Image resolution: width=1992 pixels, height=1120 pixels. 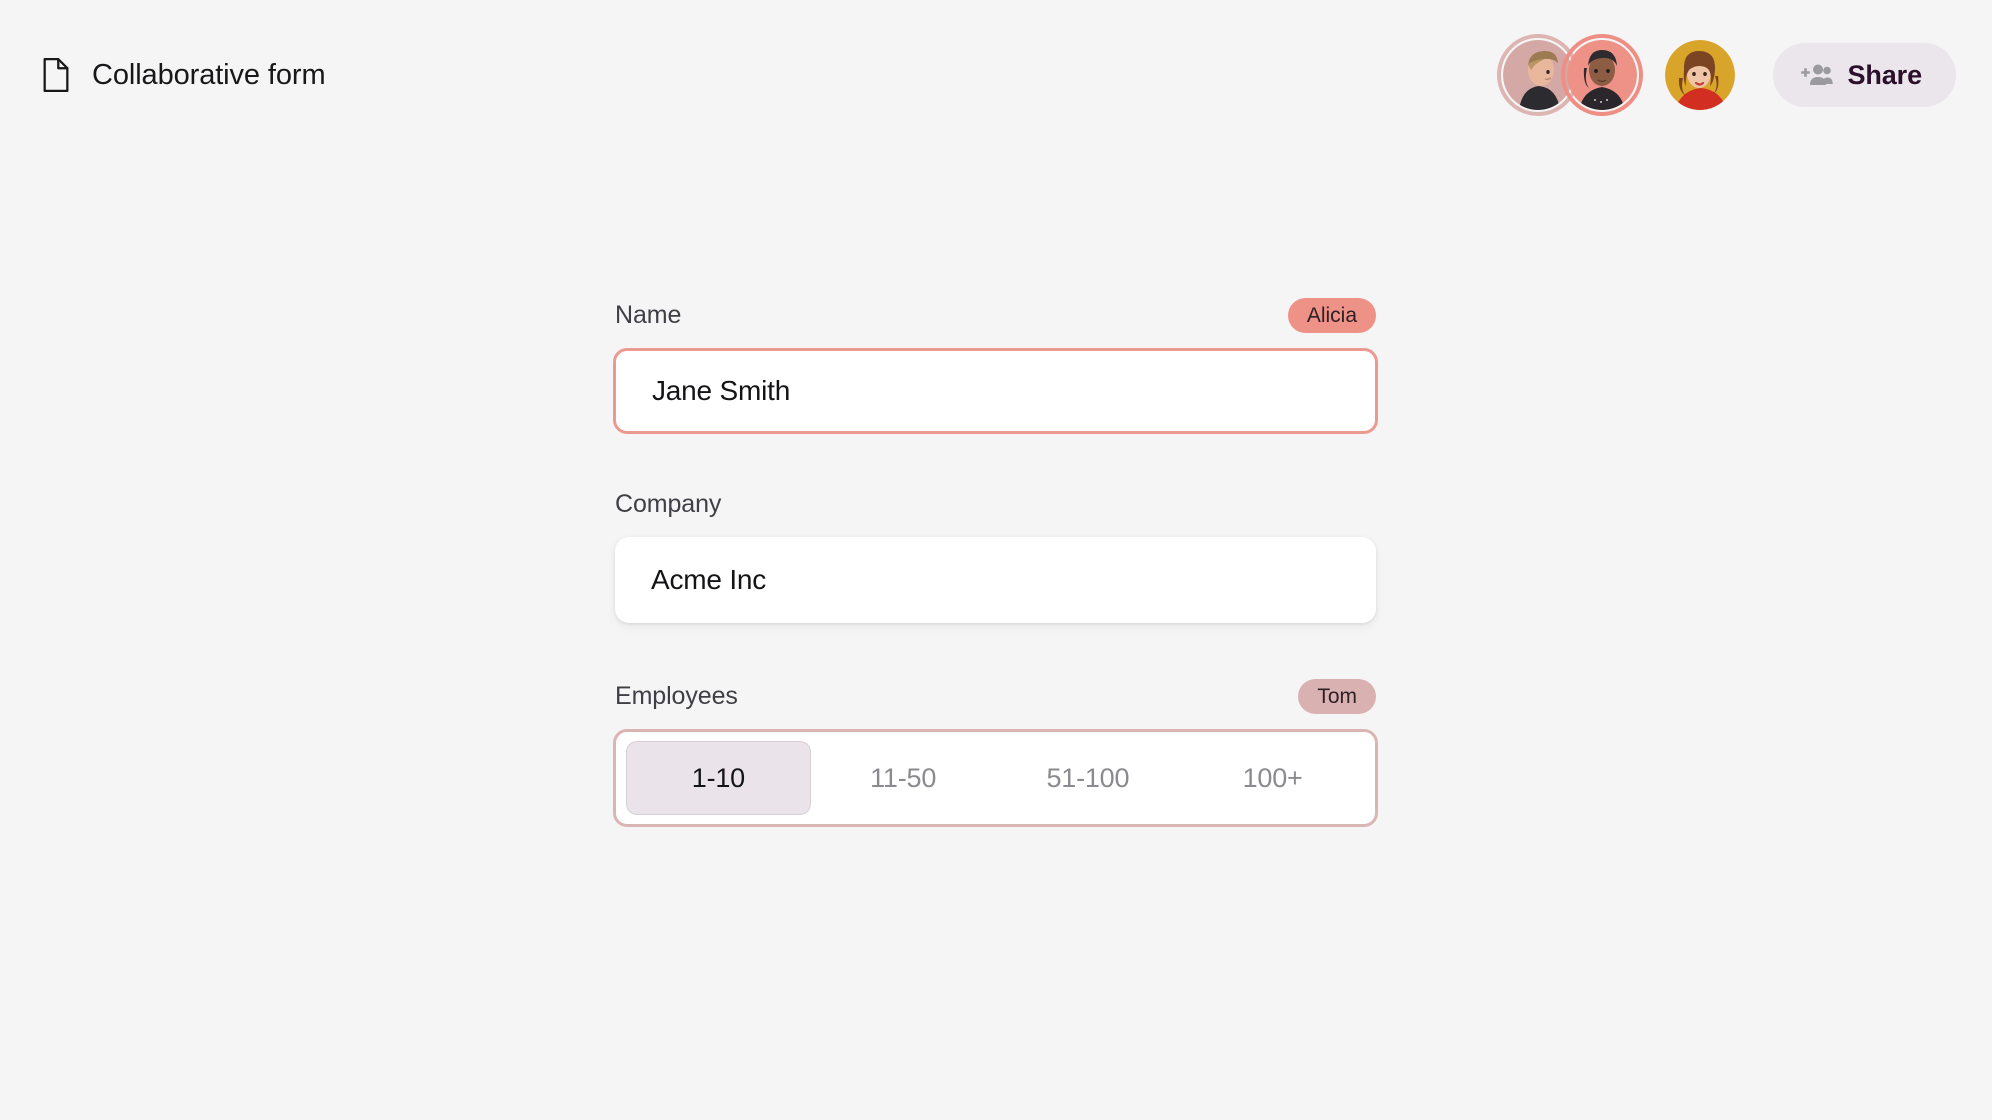 What do you see at coordinates (1331, 315) in the screenshot?
I see `presence-badge-alicia: Alicia` at bounding box center [1331, 315].